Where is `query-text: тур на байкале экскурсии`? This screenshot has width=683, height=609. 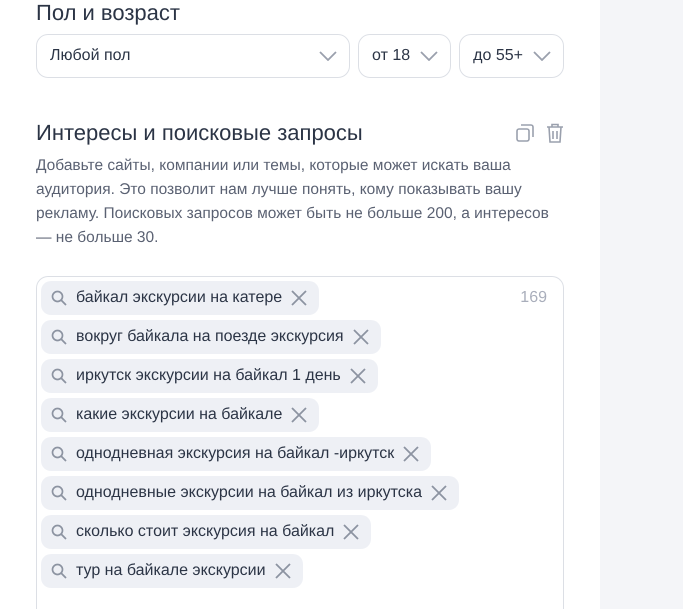 query-text: тур на байкале экскурсии is located at coordinates (171, 571).